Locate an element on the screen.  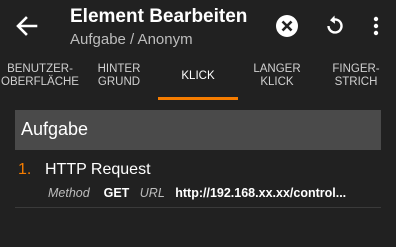
tab-hintergrund: HINTER GRUND is located at coordinates (119, 76).